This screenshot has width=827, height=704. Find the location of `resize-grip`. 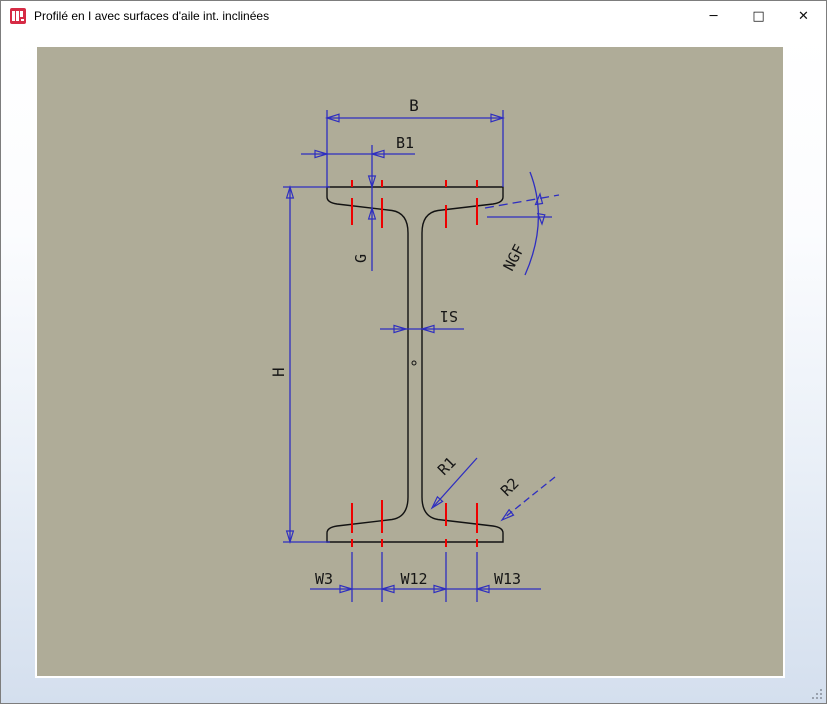

resize-grip is located at coordinates (817, 694).